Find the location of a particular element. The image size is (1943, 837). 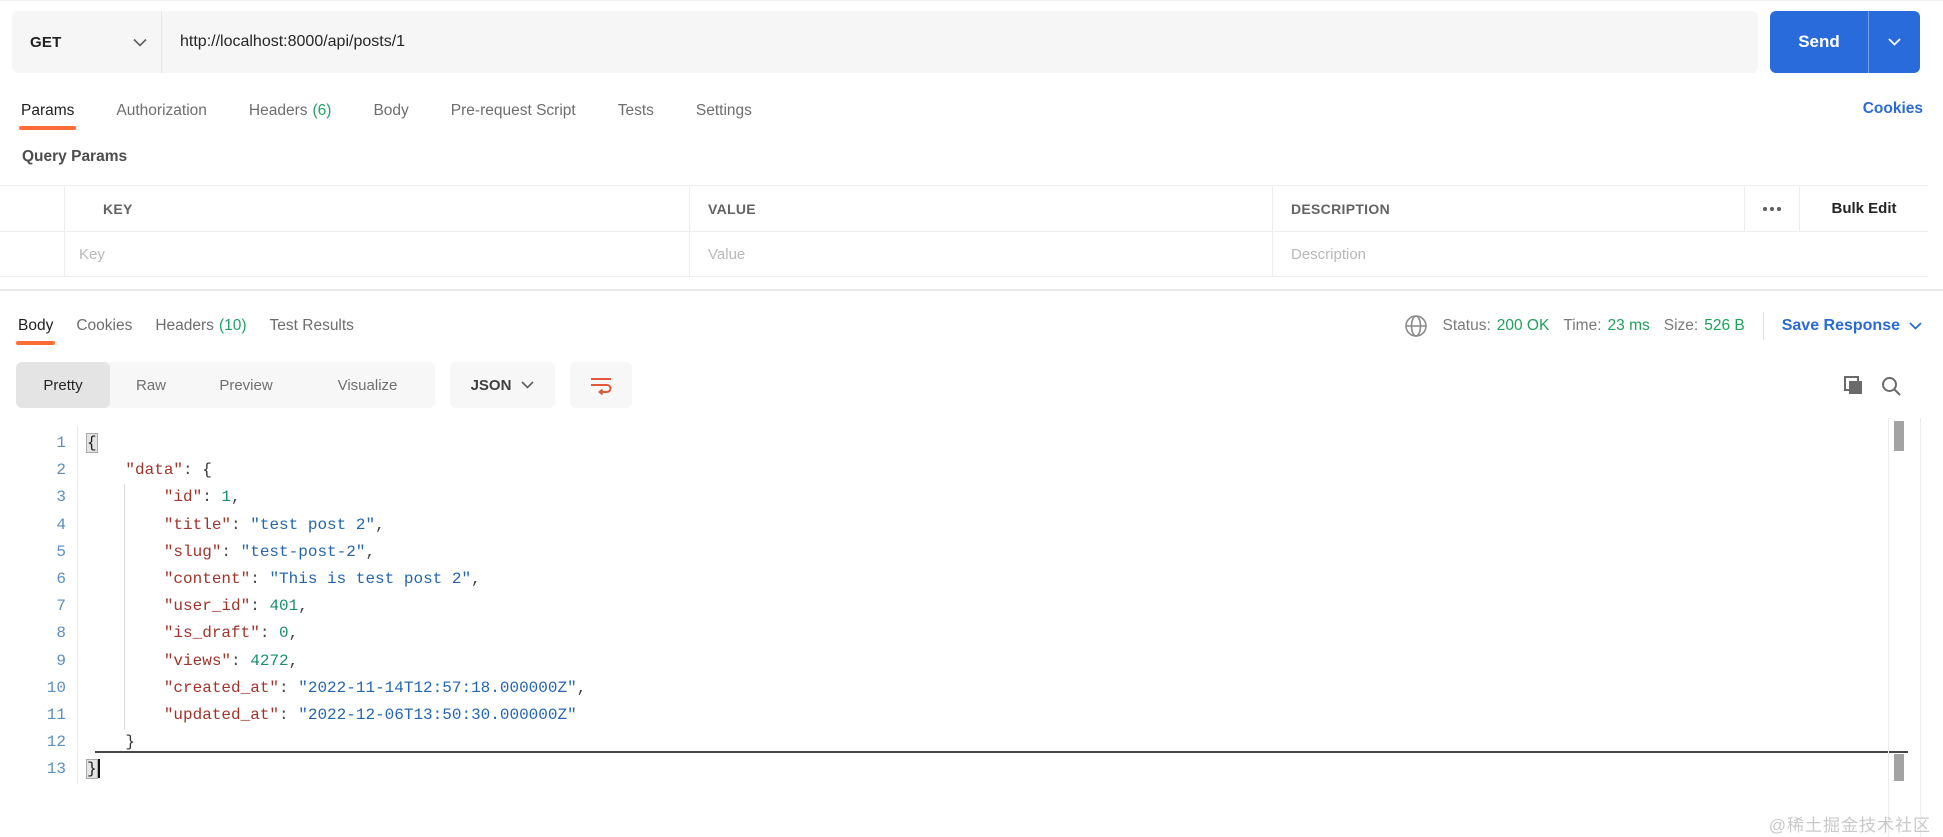

param-key-input is located at coordinates (377, 254).